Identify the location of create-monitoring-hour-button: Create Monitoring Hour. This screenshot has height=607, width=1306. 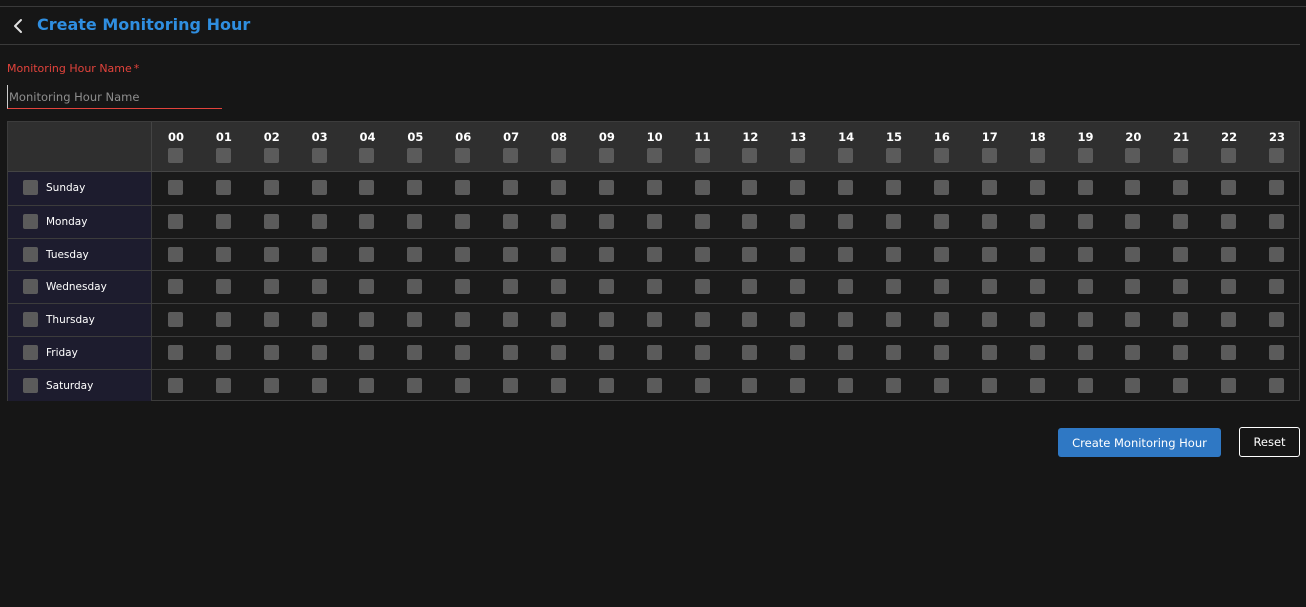
(1139, 442).